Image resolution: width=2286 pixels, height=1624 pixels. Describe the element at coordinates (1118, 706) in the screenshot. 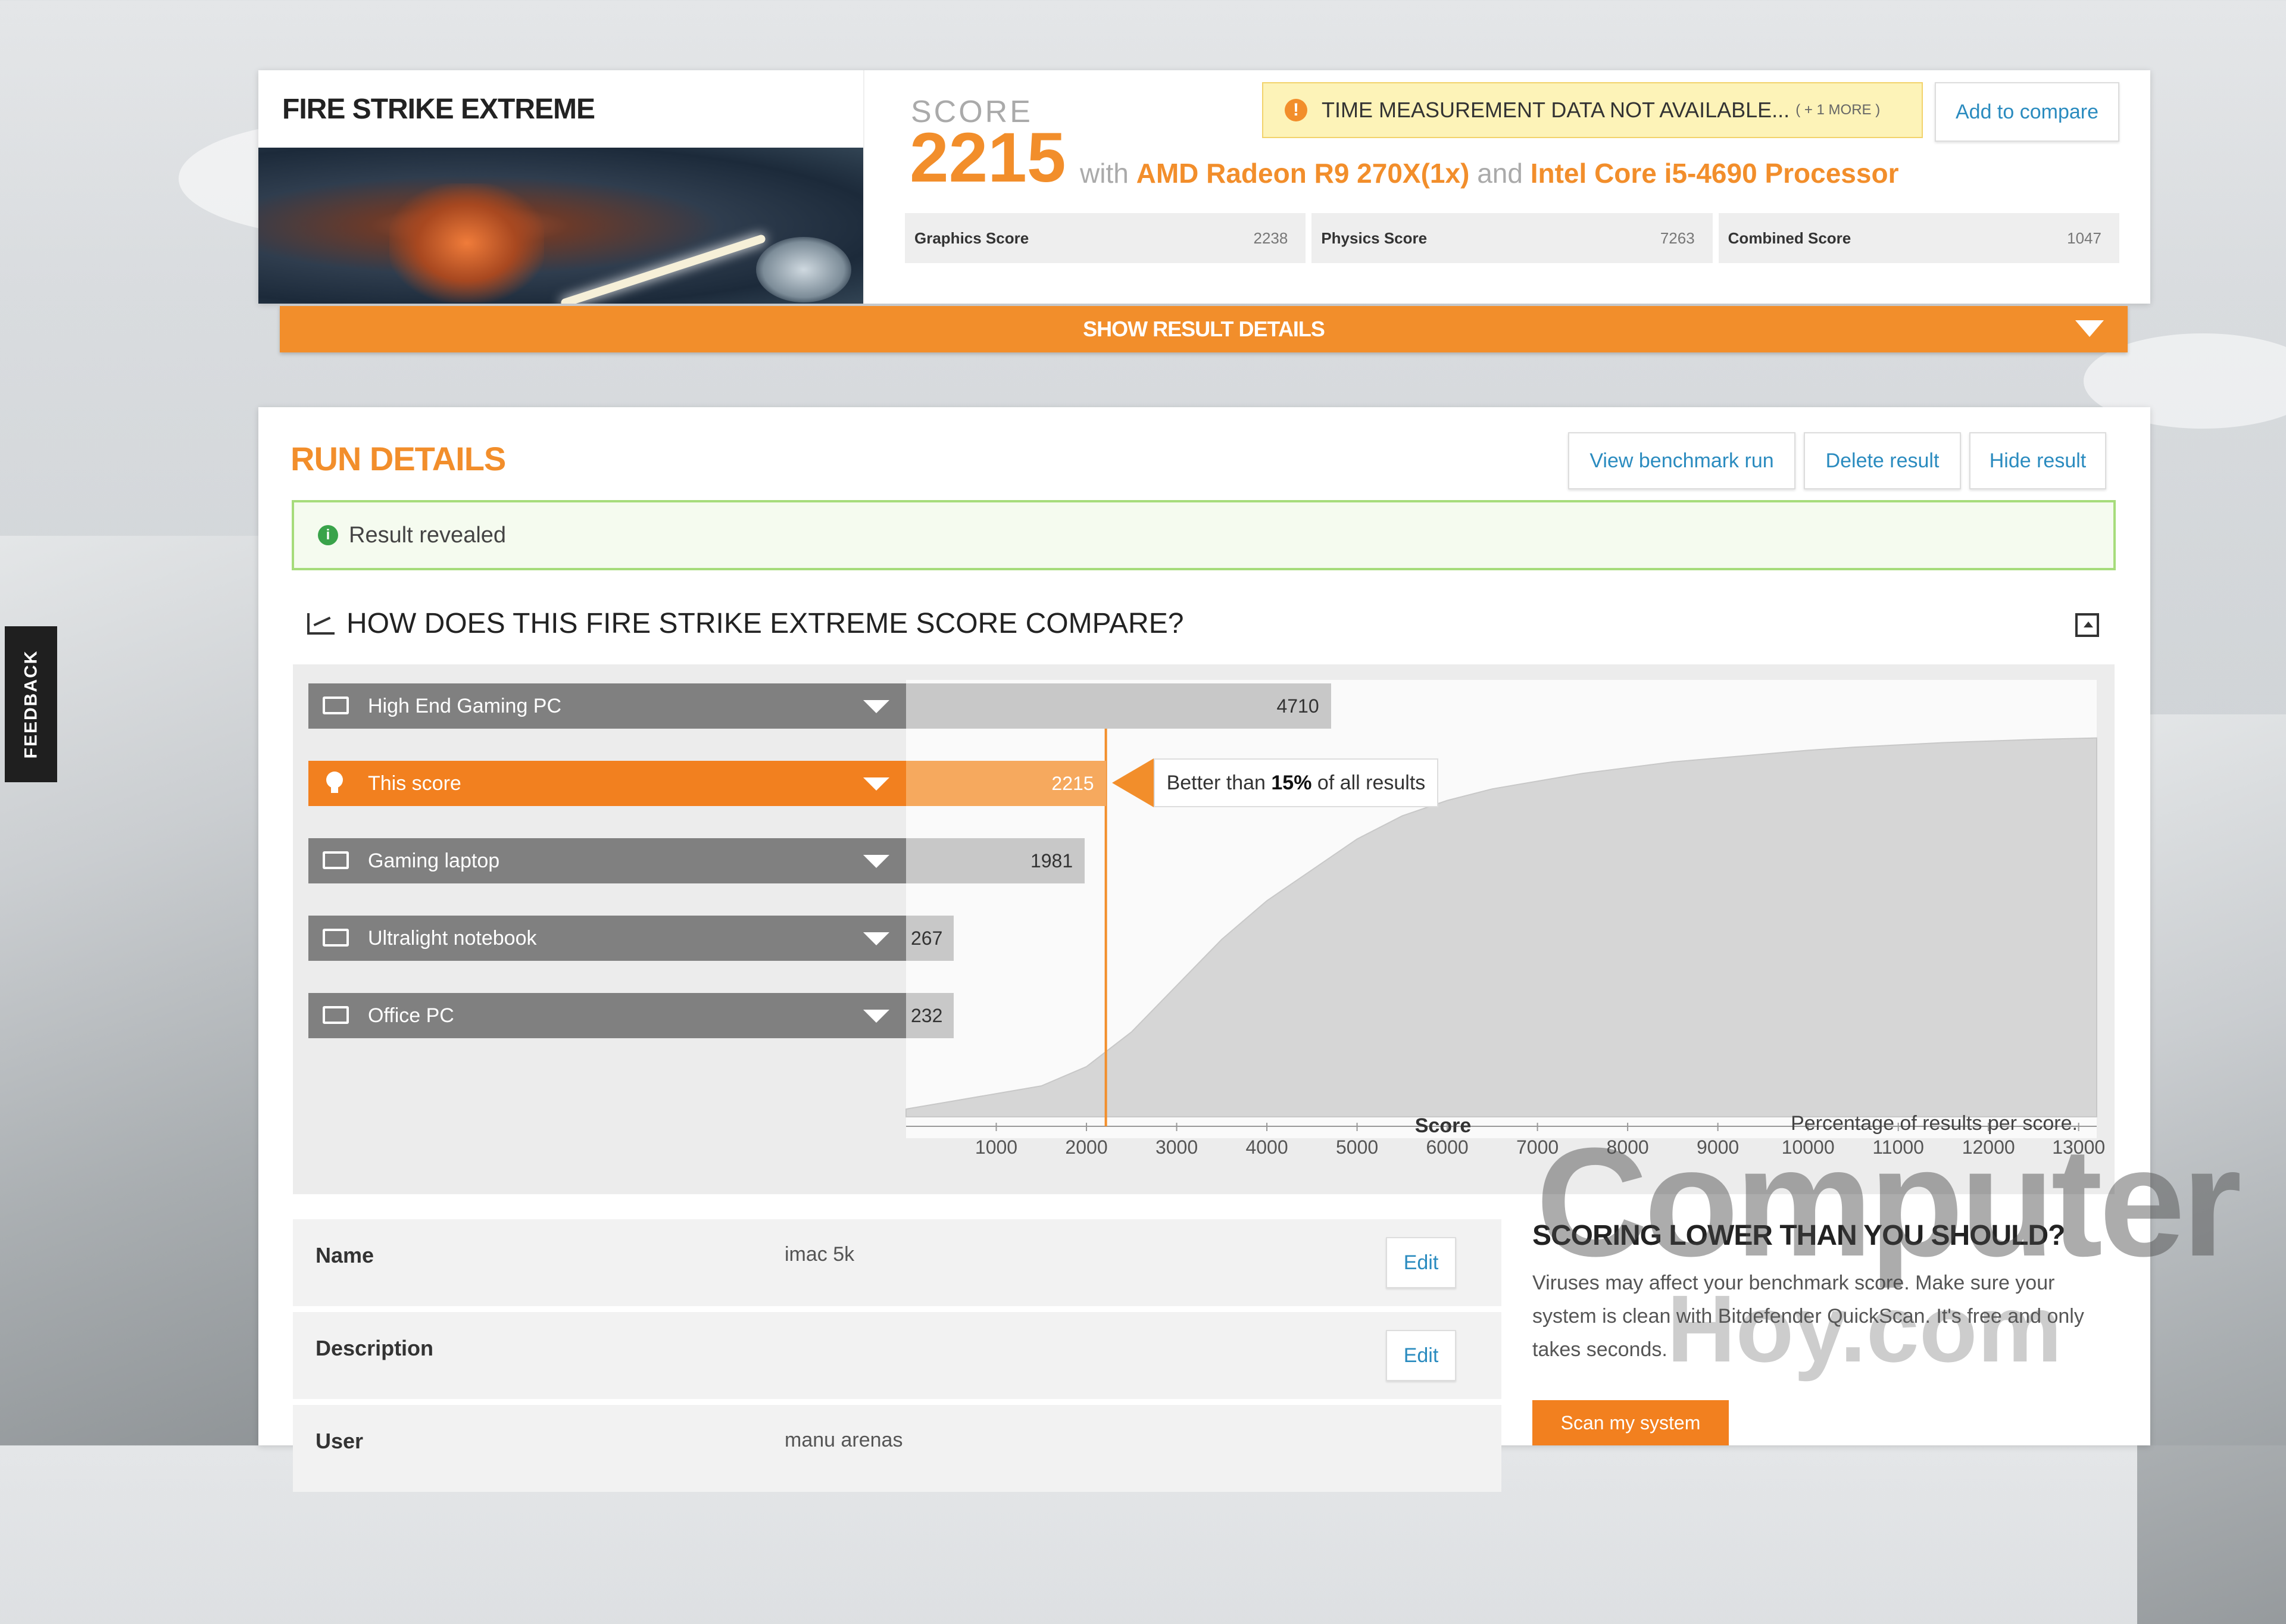

I see `comparison-bar: 4710` at that location.